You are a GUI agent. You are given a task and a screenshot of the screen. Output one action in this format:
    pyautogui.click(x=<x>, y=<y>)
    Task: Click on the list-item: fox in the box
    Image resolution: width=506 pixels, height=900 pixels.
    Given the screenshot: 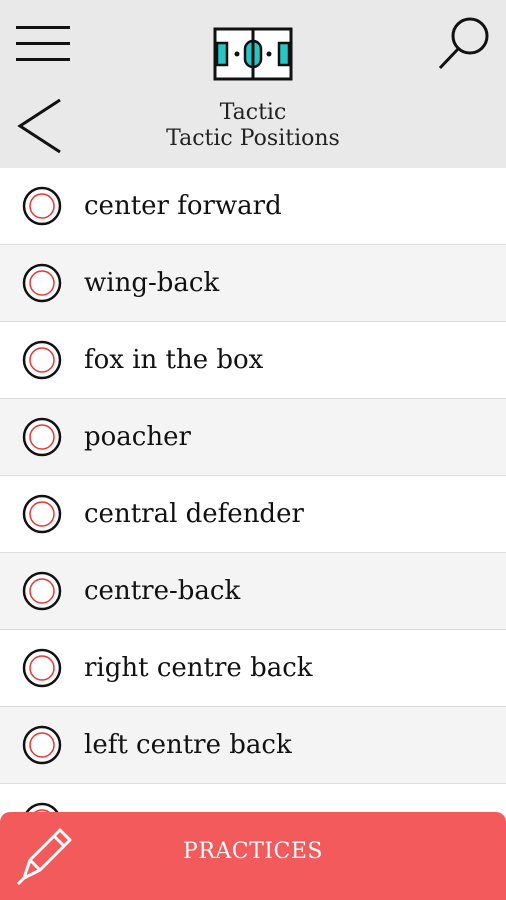 What is the action you would take?
    pyautogui.click(x=253, y=360)
    